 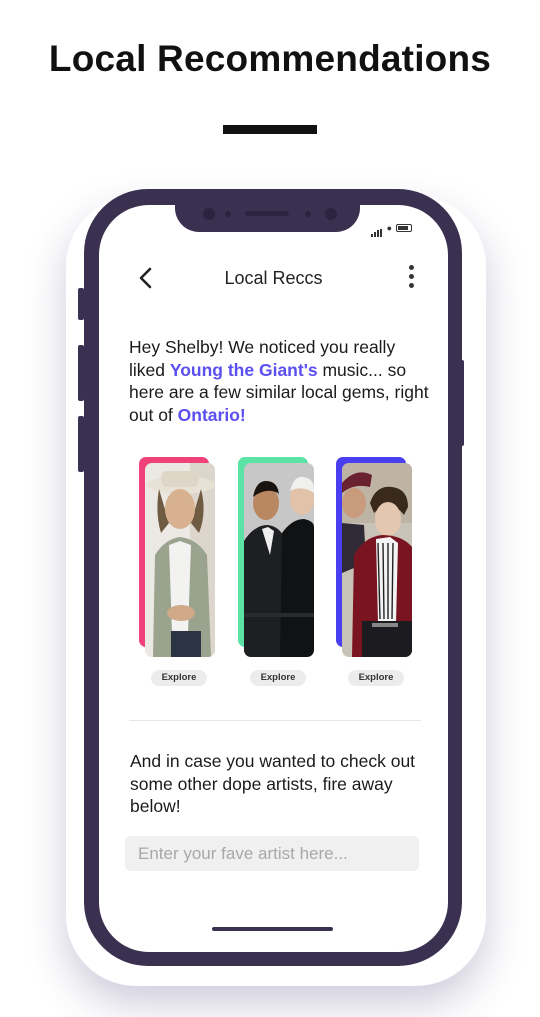 What do you see at coordinates (81, 373) in the screenshot?
I see `phone-volume-up-button` at bounding box center [81, 373].